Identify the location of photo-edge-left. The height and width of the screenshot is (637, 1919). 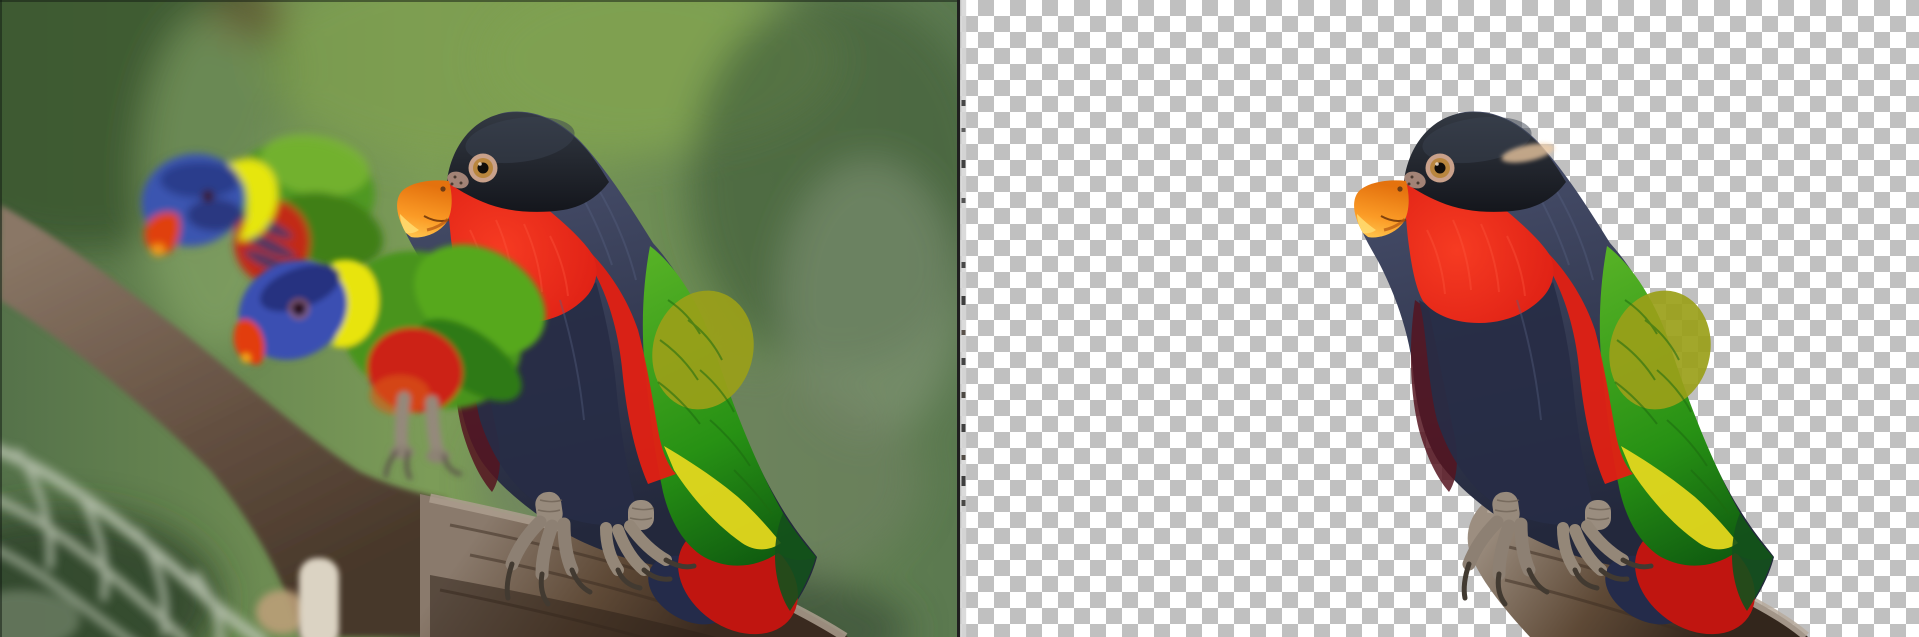
(1, 318).